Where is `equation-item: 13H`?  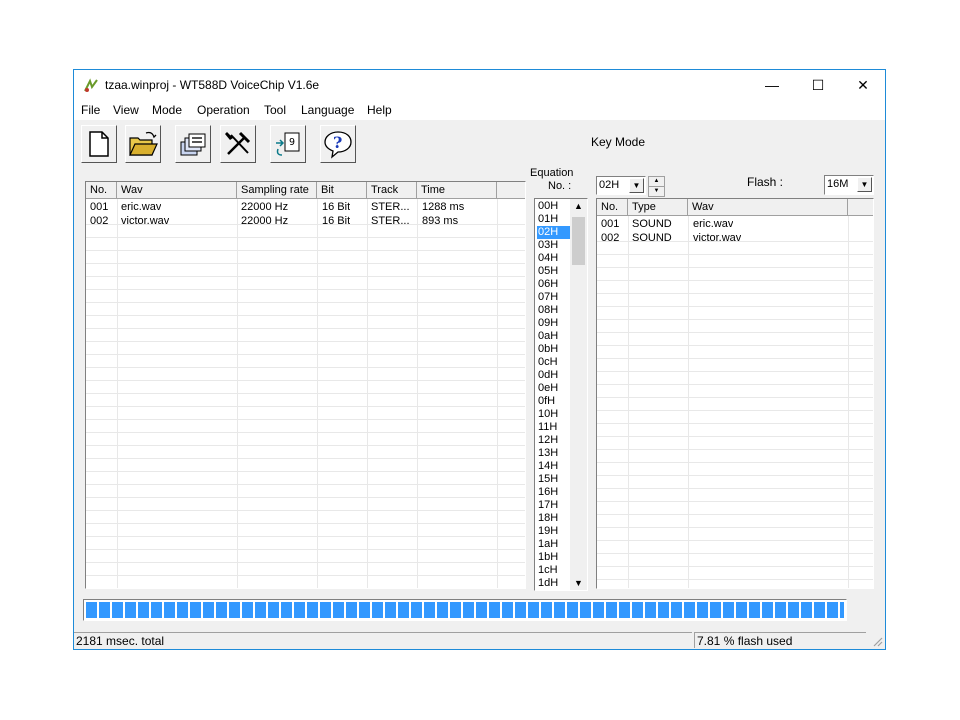 equation-item: 13H is located at coordinates (554, 453).